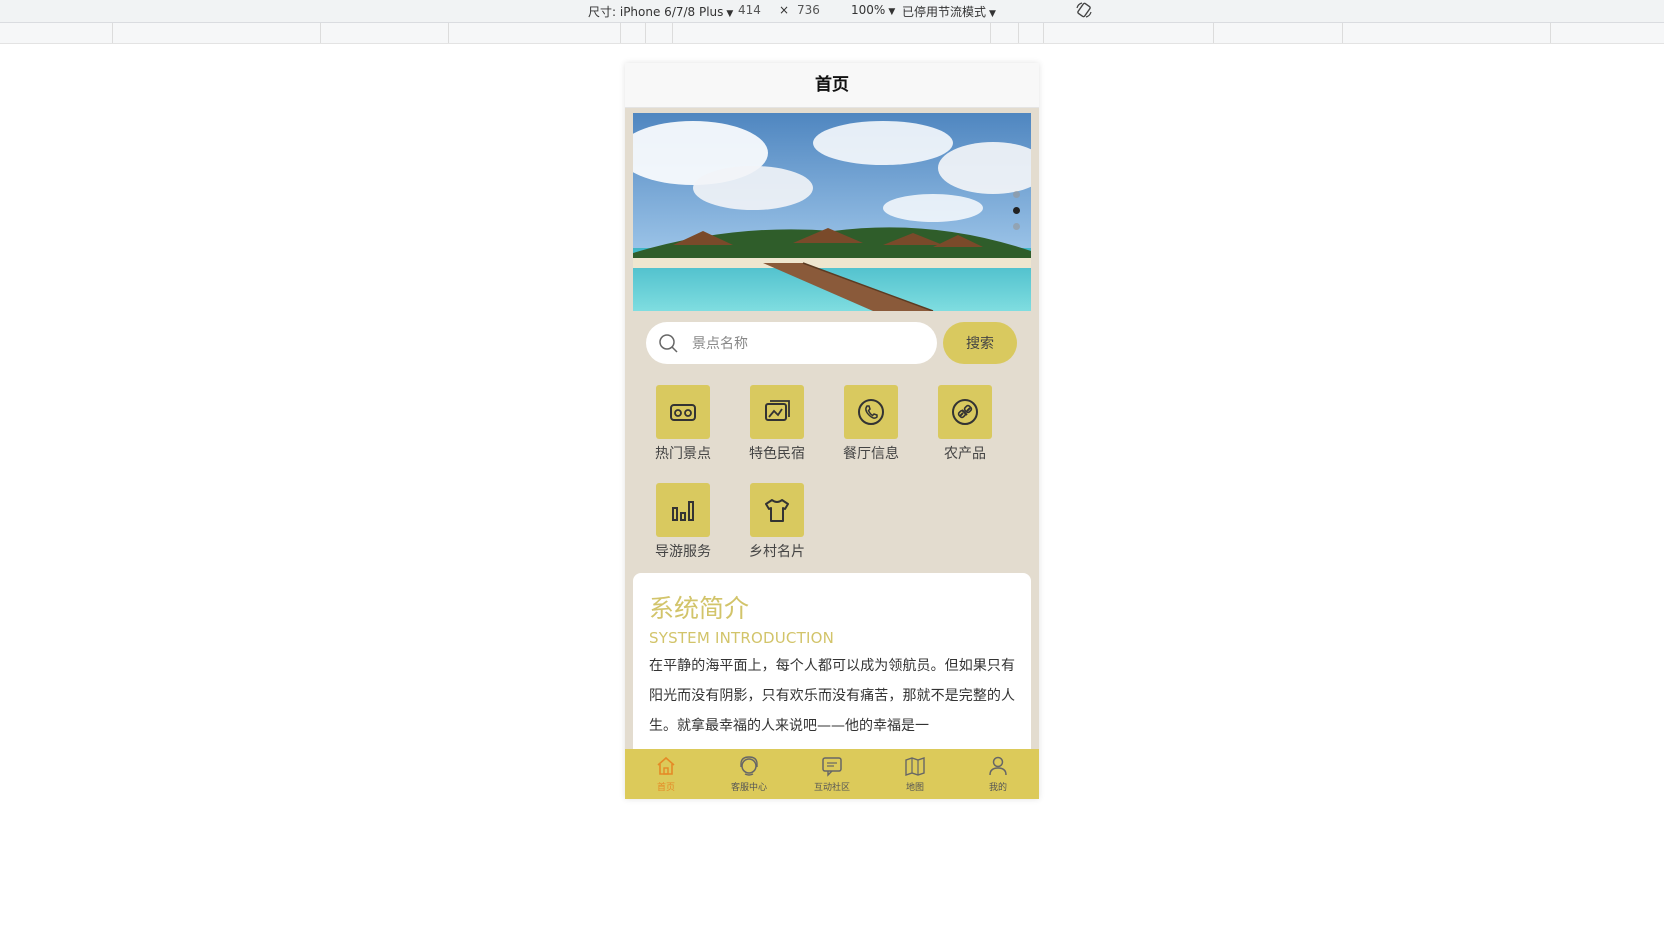 The height and width of the screenshot is (936, 1664). Describe the element at coordinates (914, 788) in the screenshot. I see `tab-label: 地图` at that location.